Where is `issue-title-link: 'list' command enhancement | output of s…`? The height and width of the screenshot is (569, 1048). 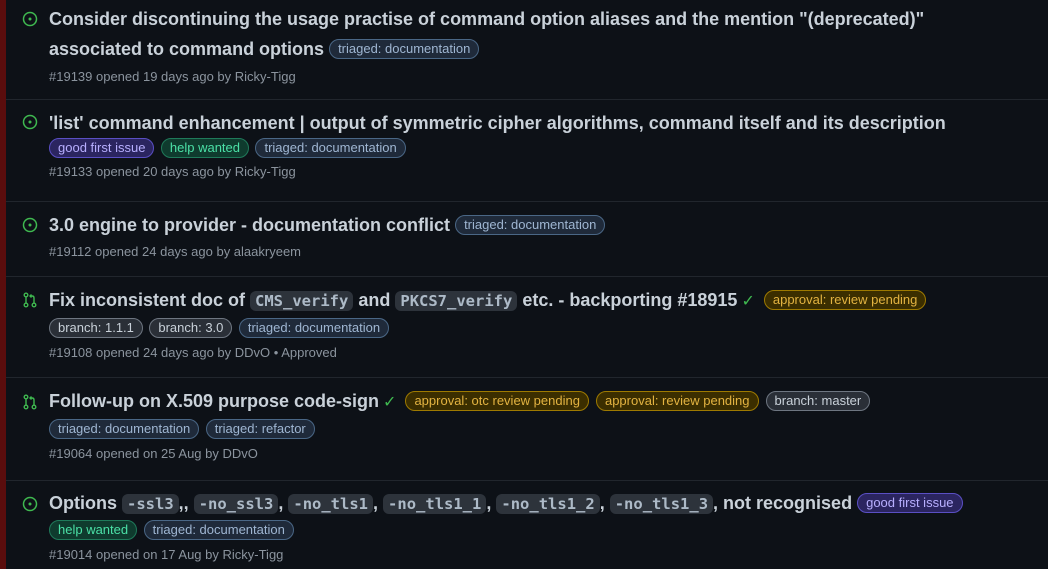 issue-title-link: 'list' command enhancement | output of s… is located at coordinates (497, 123).